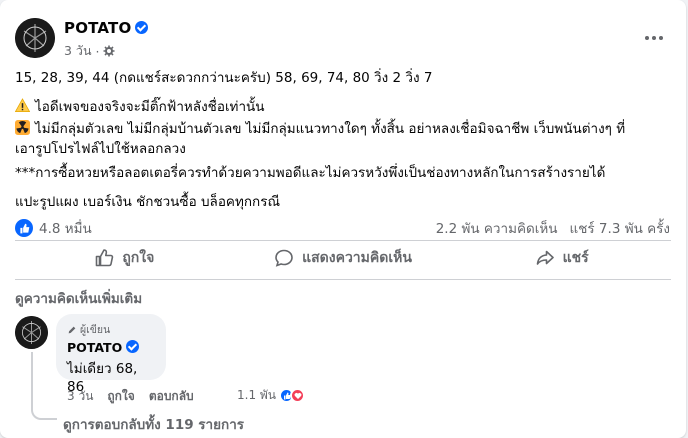  Describe the element at coordinates (105, 258) in the screenshot. I see `thumbs-up-icon` at that location.